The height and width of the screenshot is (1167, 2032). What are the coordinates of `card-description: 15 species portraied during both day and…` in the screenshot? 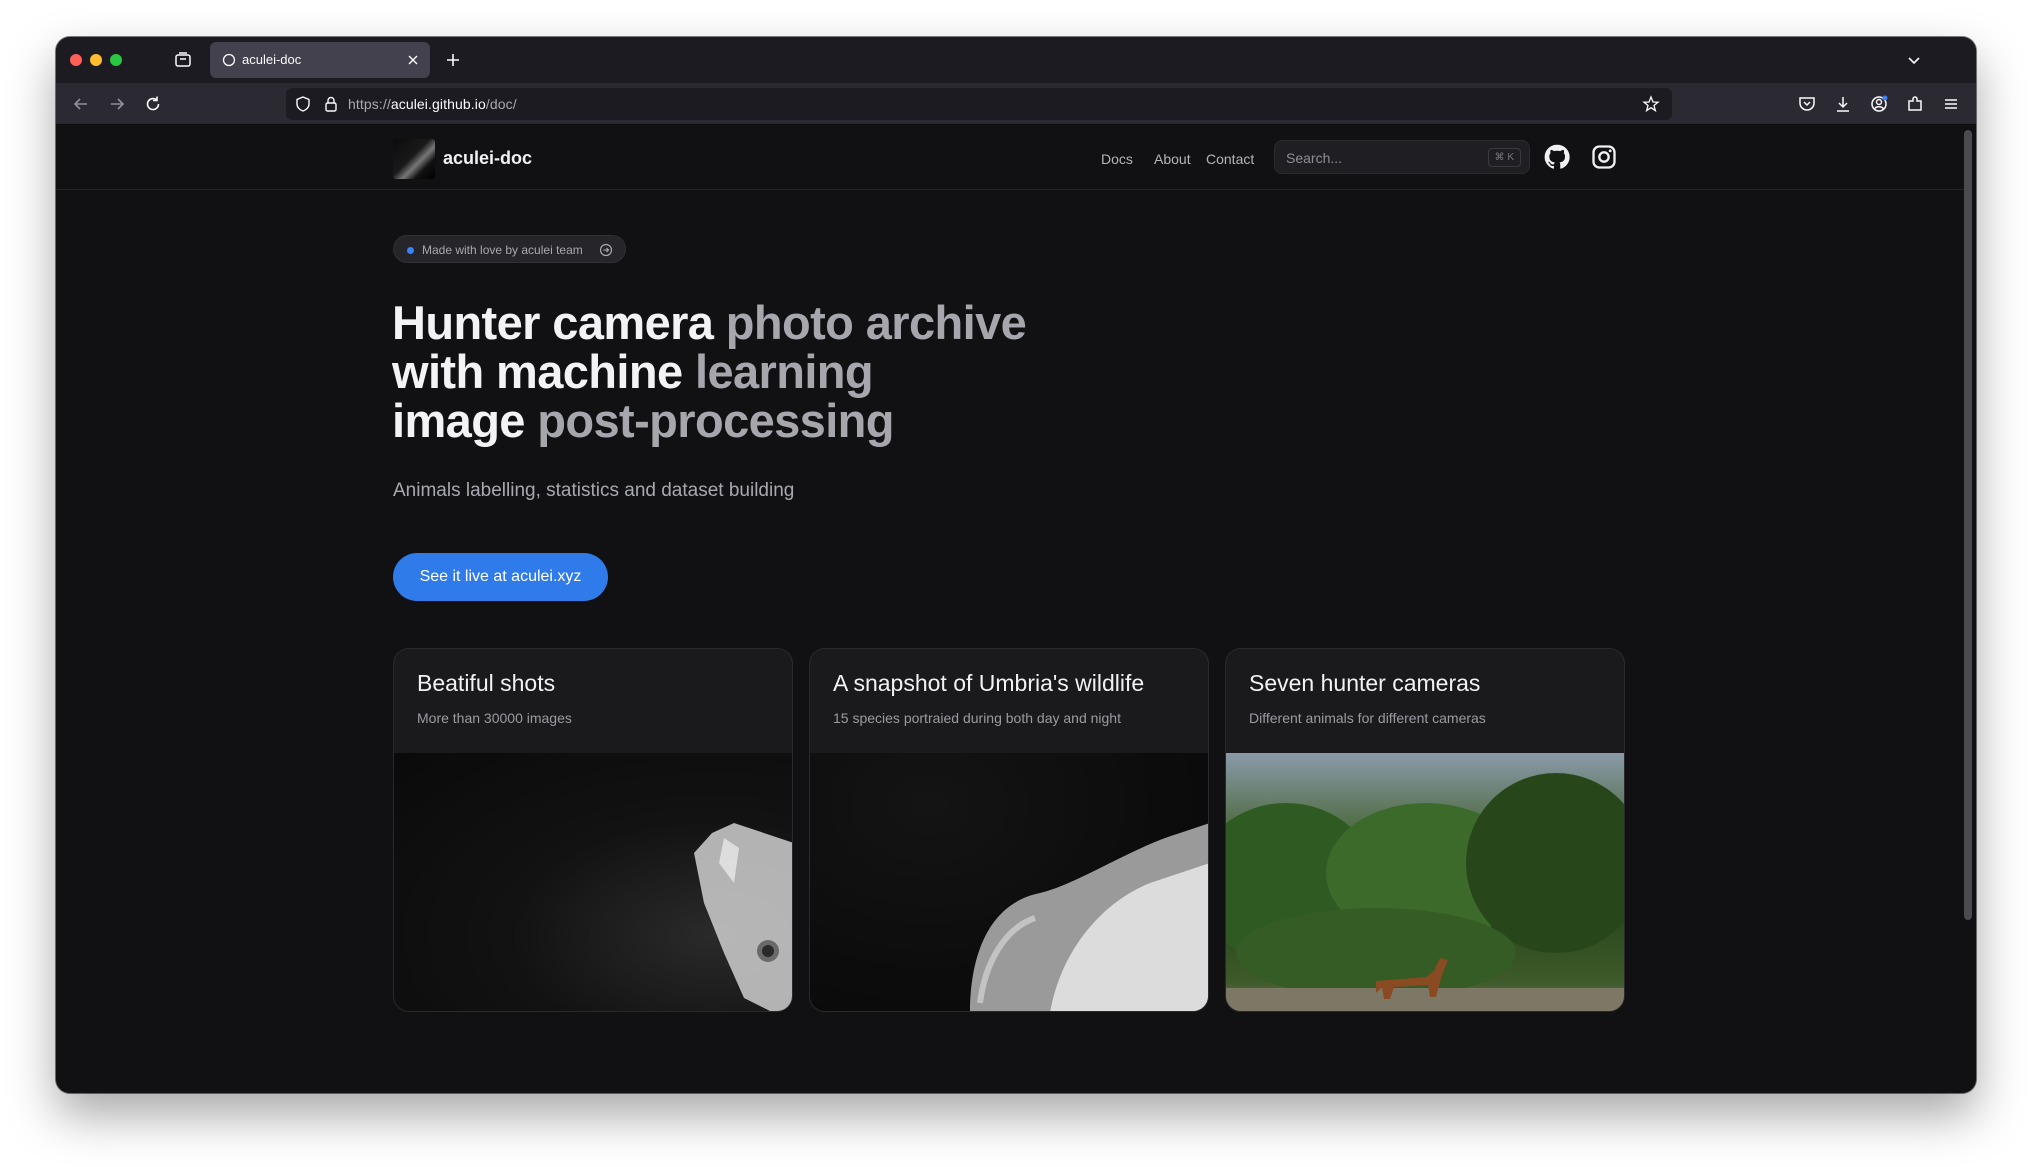 It's located at (977, 718).